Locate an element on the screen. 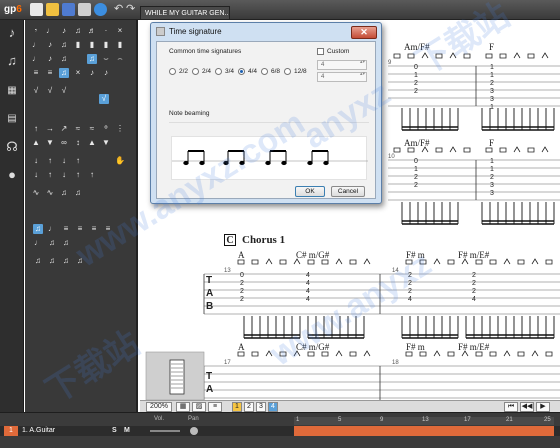 The height and width of the screenshot is (448, 560). palette-beat-icon: ≡ is located at coordinates (50, 73).